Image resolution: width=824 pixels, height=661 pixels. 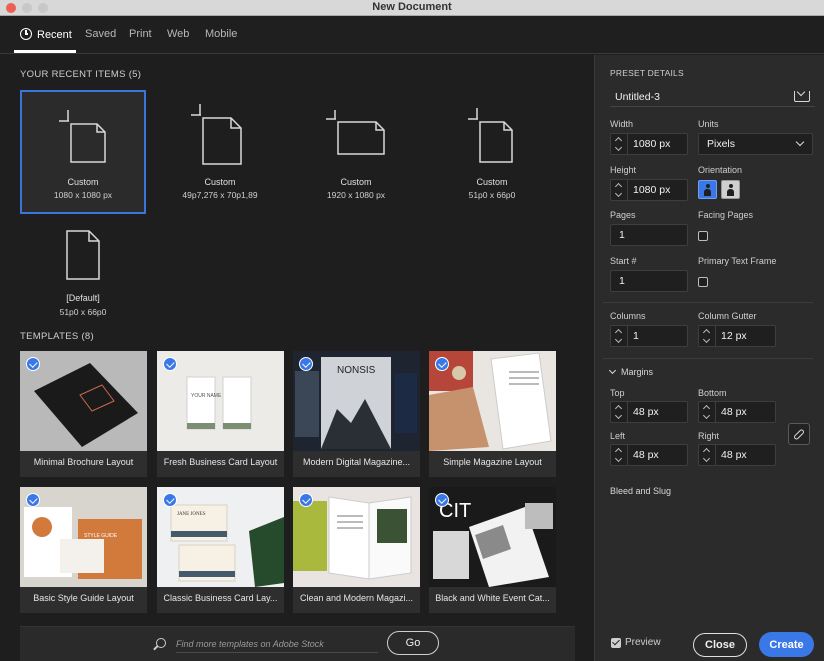 What do you see at coordinates (755, 144) in the screenshot?
I see `units-select: Pixels` at bounding box center [755, 144].